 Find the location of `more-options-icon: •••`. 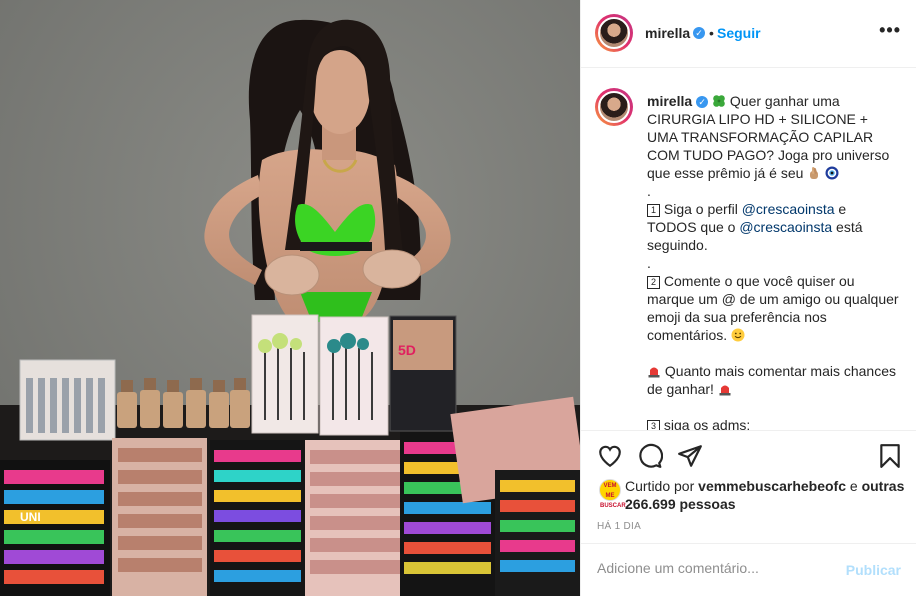

more-options-icon: ••• is located at coordinates (890, 30).